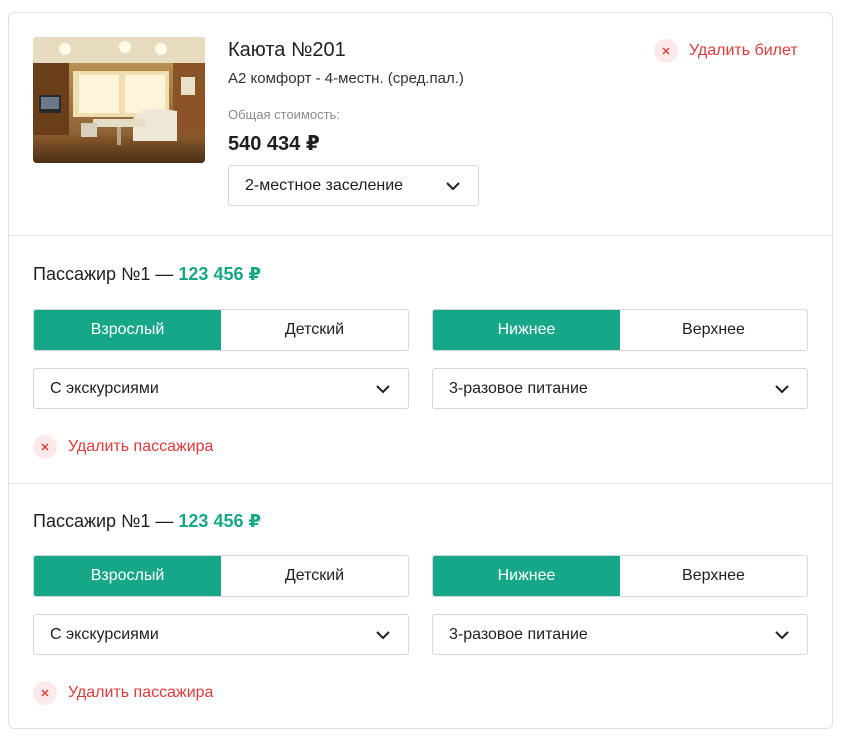  Describe the element at coordinates (743, 50) in the screenshot. I see `delete-ticket-label: Удалить билет` at that location.